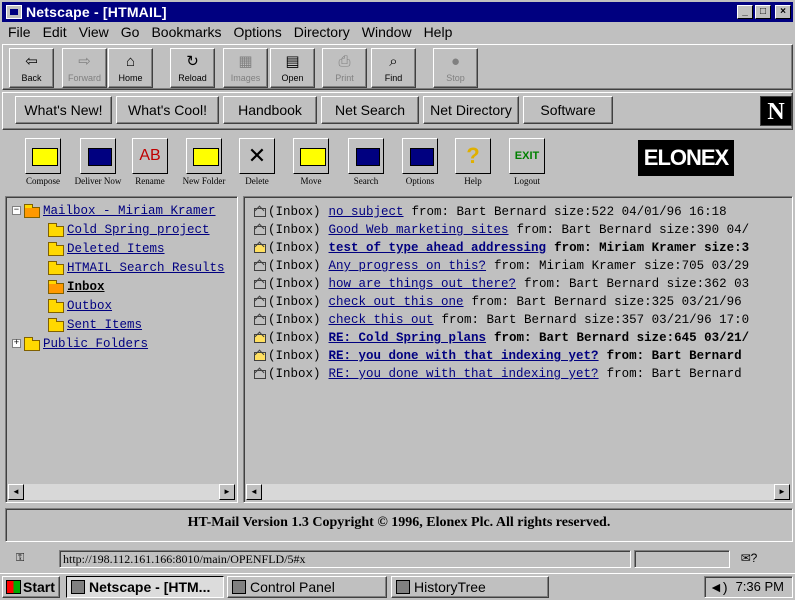 The width and height of the screenshot is (795, 600). What do you see at coordinates (16, 343) in the screenshot?
I see `expand-icon: +` at bounding box center [16, 343].